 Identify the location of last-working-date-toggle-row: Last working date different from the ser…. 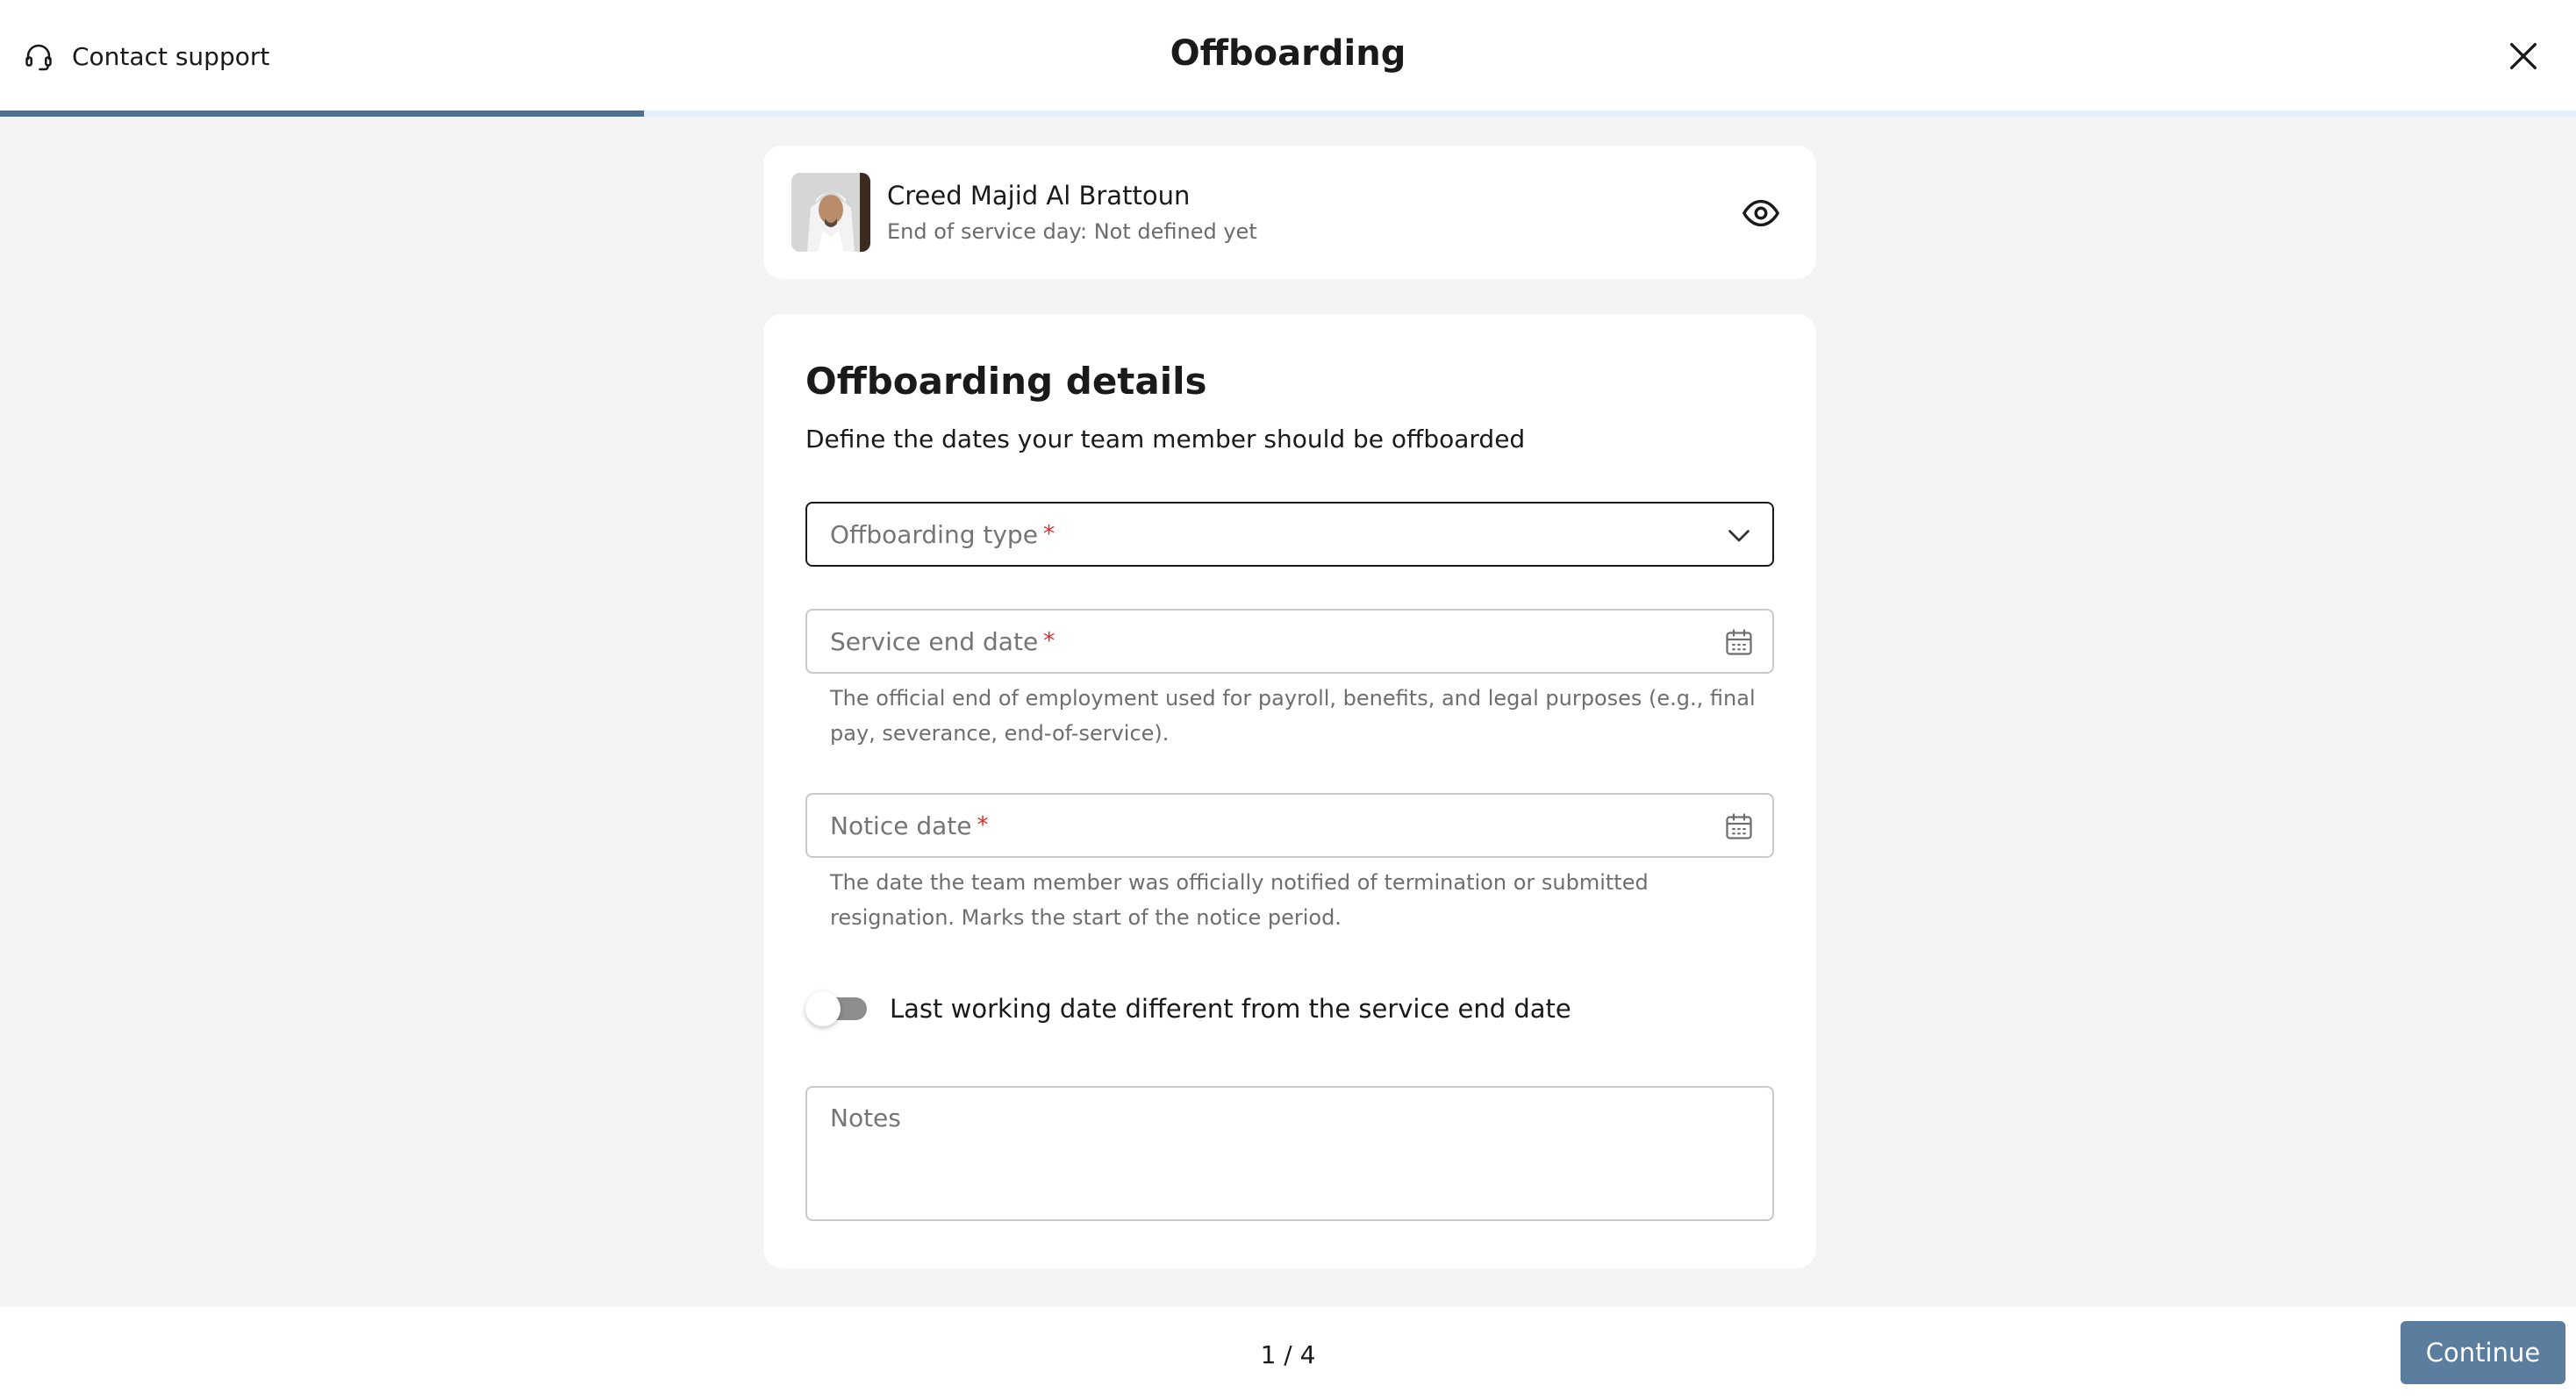
(1188, 1008).